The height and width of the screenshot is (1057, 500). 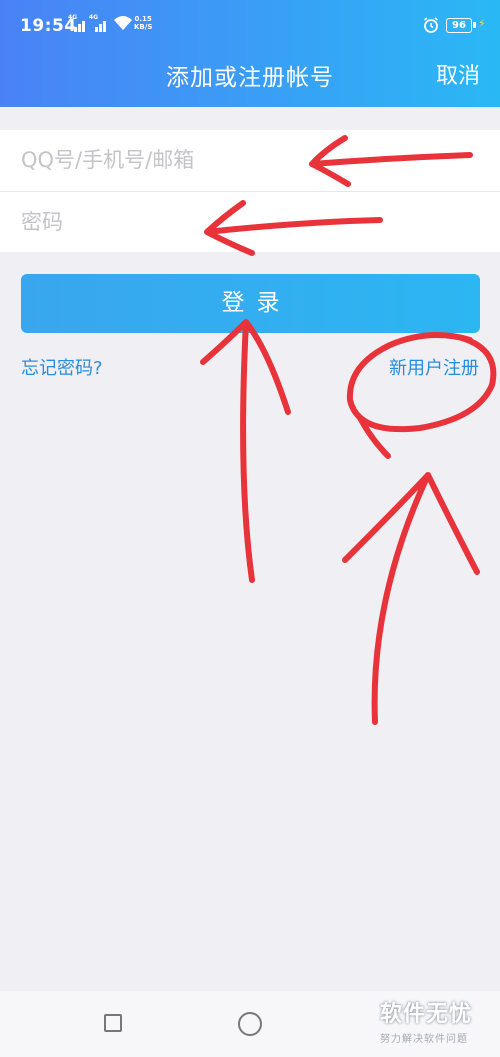 I want to click on login-button: 登录, so click(x=250, y=303).